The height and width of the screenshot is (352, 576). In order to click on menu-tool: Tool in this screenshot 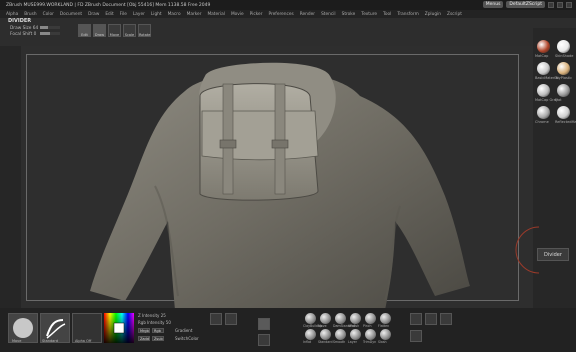, I will do `click(387, 14)`.